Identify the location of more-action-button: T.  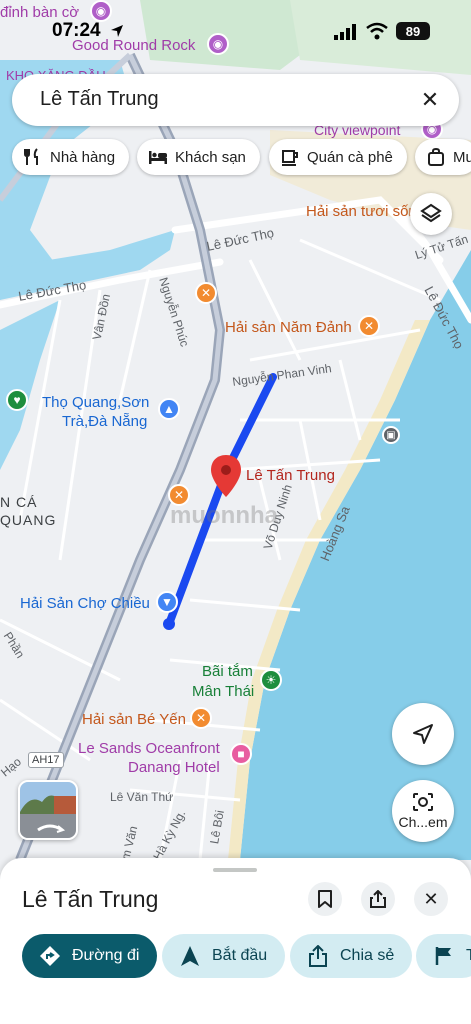
(443, 956).